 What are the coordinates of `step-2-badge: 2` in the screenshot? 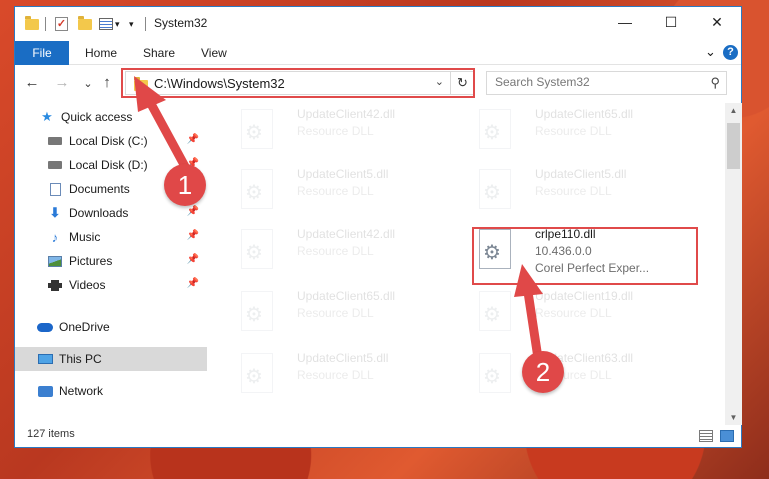 It's located at (543, 372).